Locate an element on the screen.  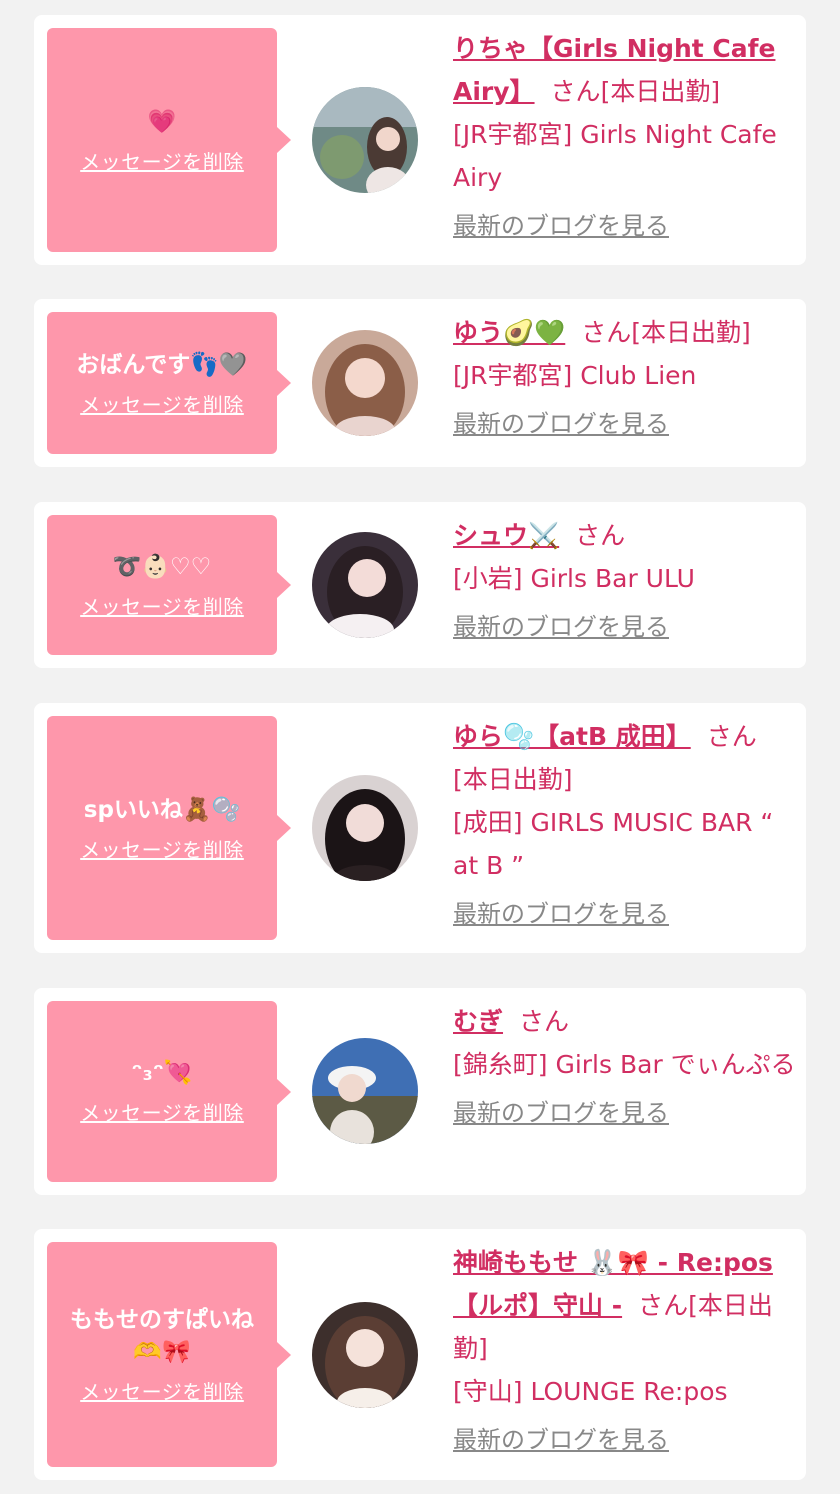
cast-info: むぎ さん [錦糸町] Girls Bar でぃんぷる 最新のブログを見る is located at coordinates (625, 1067).